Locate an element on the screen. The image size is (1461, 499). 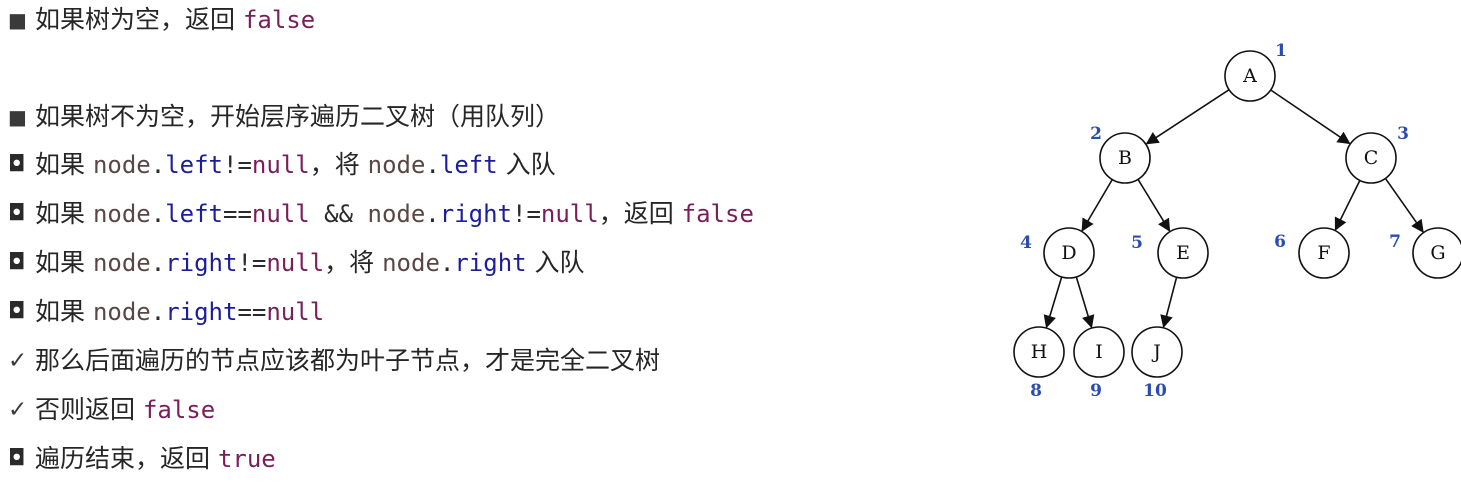
tree-edge-a-b is located at coordinates (1187, 117).